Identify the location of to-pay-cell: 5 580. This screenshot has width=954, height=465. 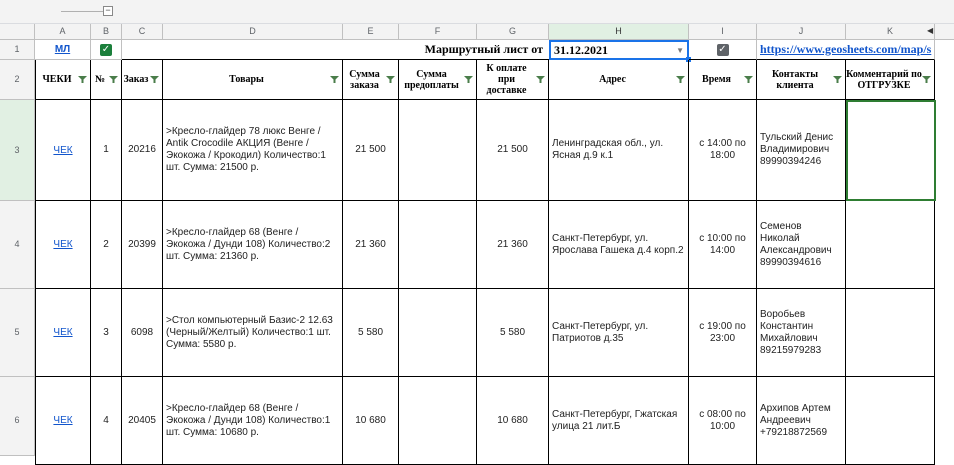
(513, 333).